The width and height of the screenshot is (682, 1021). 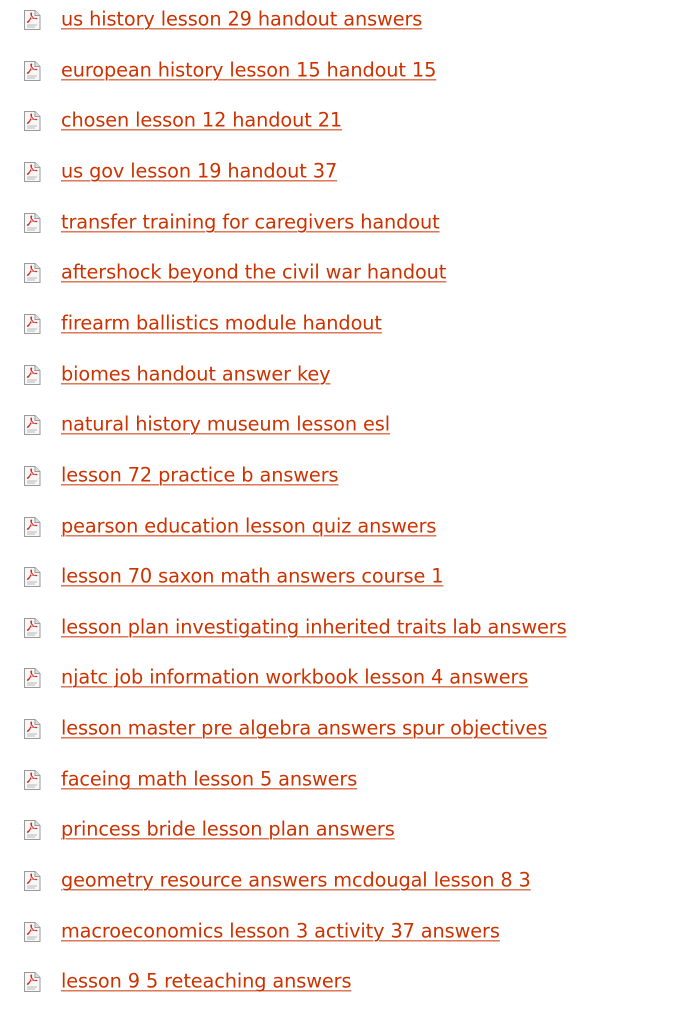 I want to click on list-item: us history lesson 29 handout answers, so click(x=341, y=20).